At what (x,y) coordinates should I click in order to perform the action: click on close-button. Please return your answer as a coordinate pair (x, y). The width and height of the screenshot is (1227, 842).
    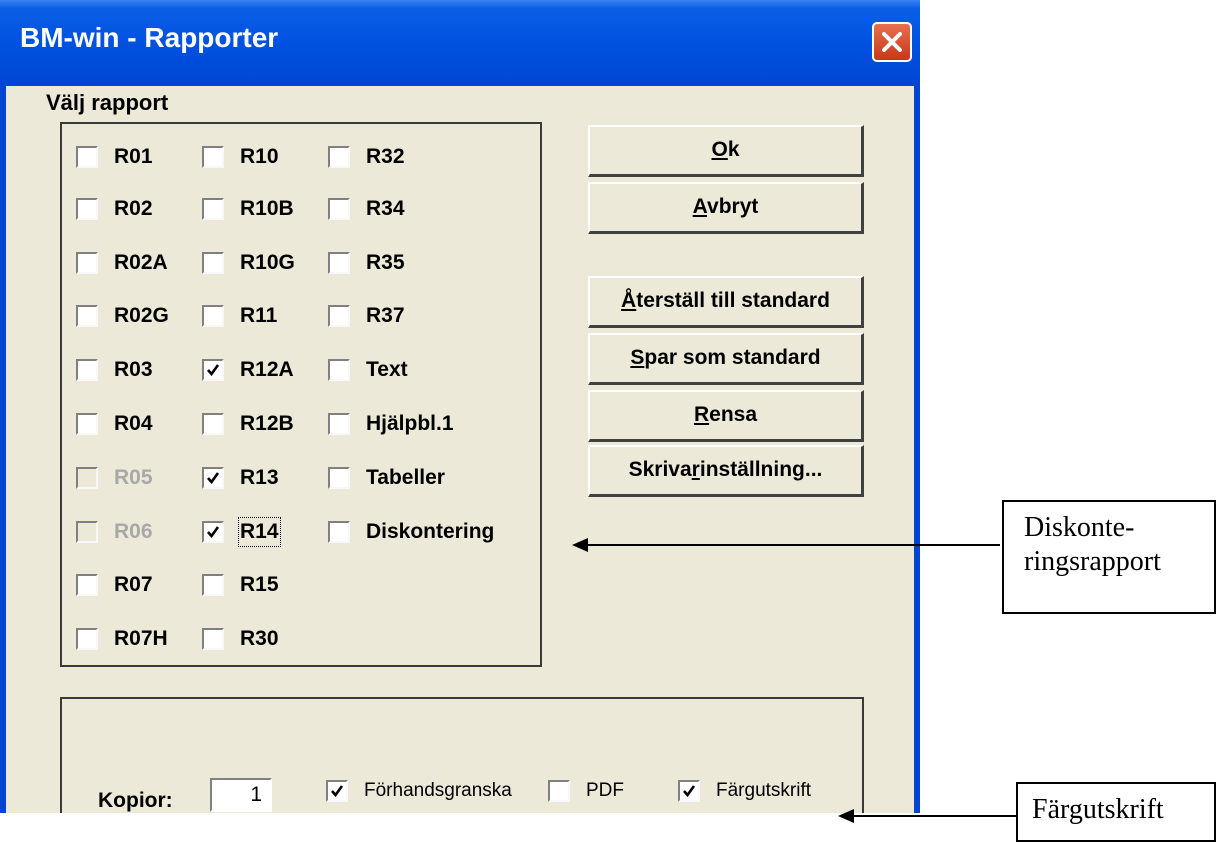
    Looking at the image, I should click on (892, 42).